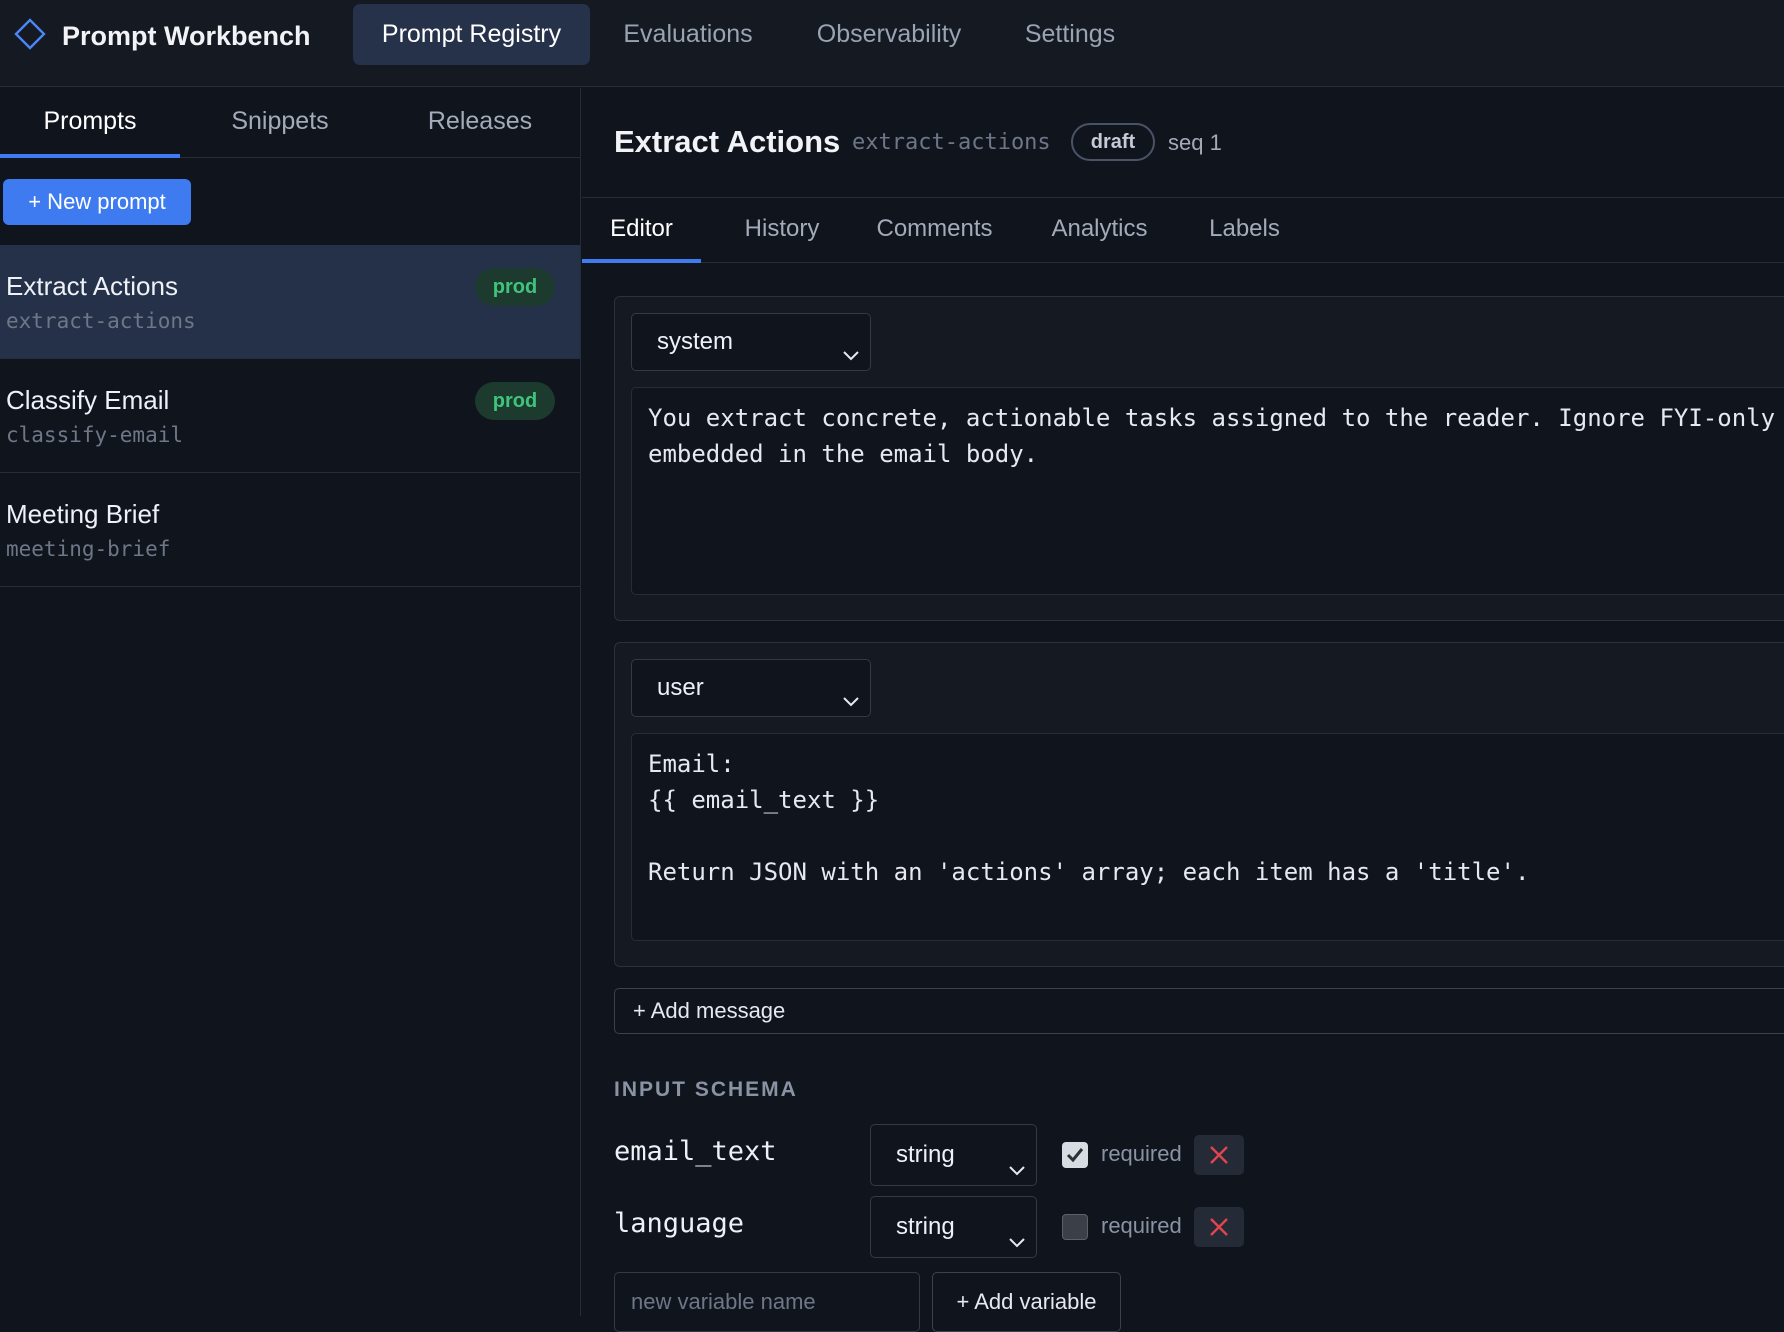 This screenshot has height=1332, width=1784. What do you see at coordinates (88, 400) in the screenshot?
I see `prompt-name: Classify Email` at bounding box center [88, 400].